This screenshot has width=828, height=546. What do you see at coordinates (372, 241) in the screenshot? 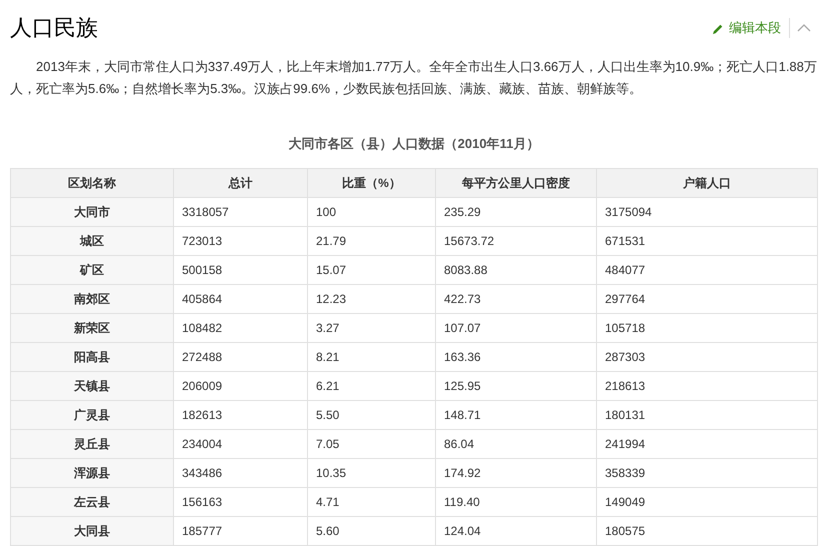
I see `table-cell: 21.79` at bounding box center [372, 241].